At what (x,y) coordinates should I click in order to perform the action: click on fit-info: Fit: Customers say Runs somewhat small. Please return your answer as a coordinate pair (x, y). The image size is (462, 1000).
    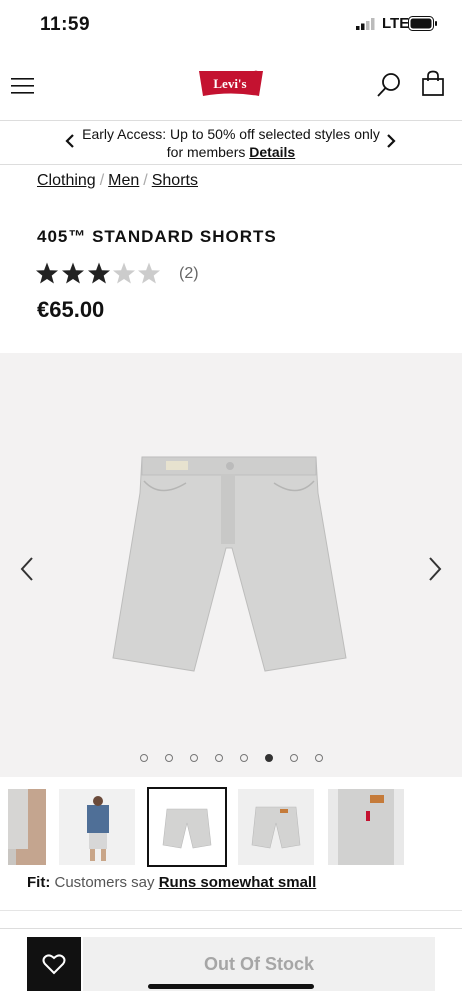
    Looking at the image, I should click on (171, 882).